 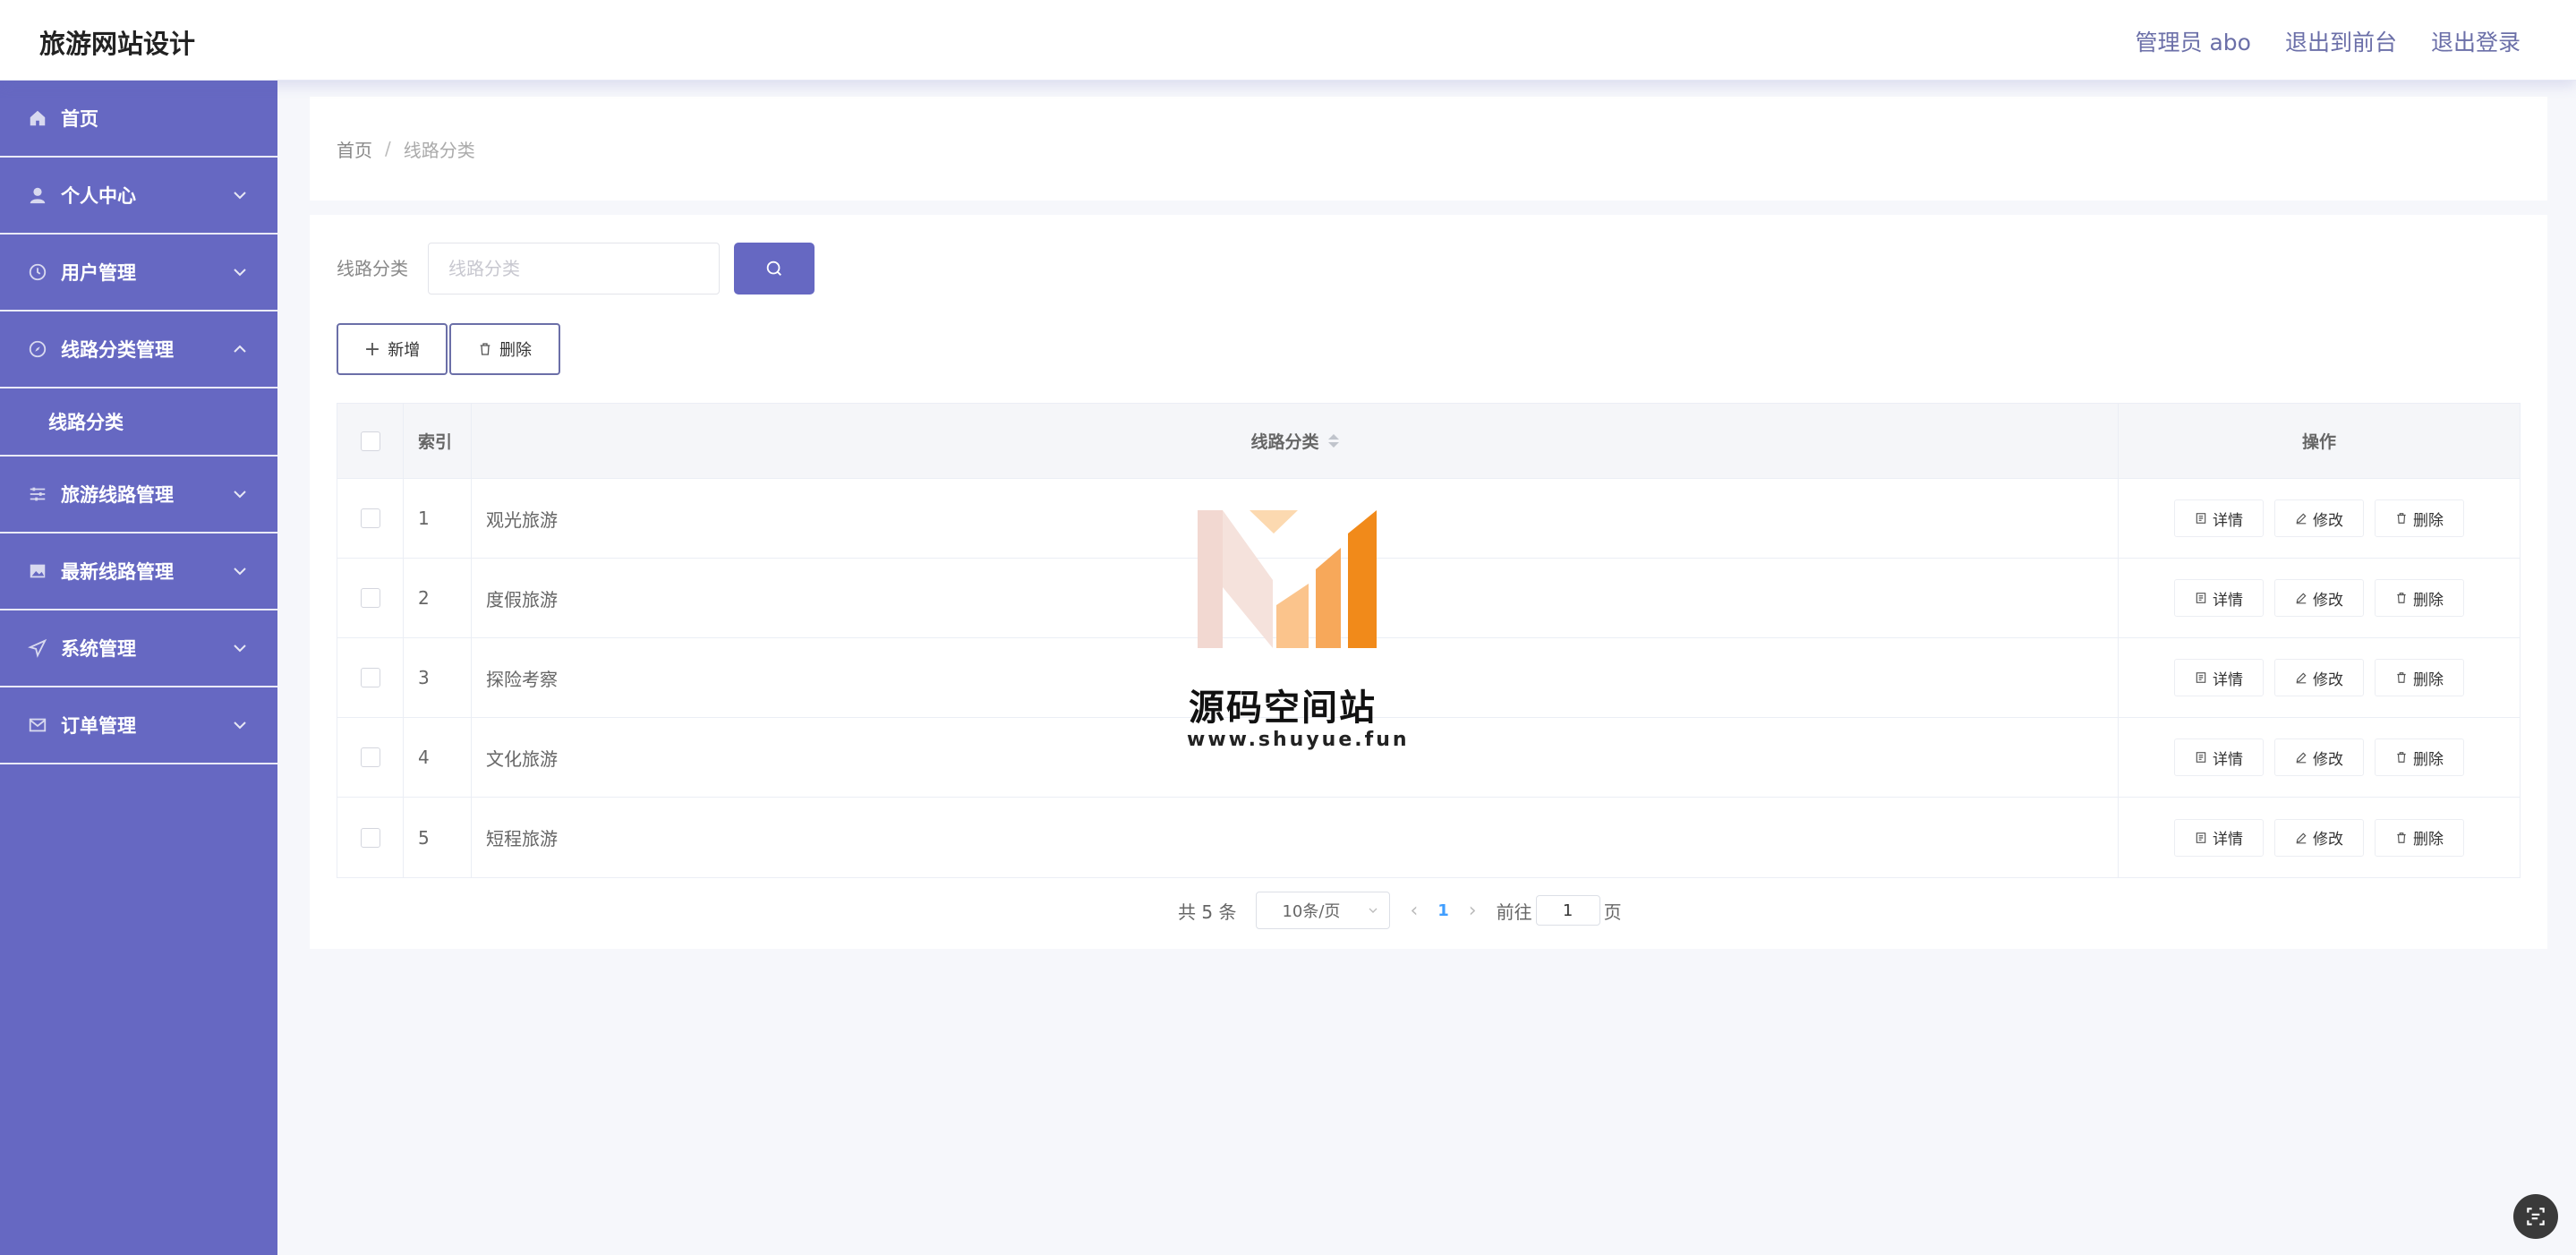 What do you see at coordinates (138, 350) in the screenshot?
I see `sidebar-item-route-category-management: 线路分类管理` at bounding box center [138, 350].